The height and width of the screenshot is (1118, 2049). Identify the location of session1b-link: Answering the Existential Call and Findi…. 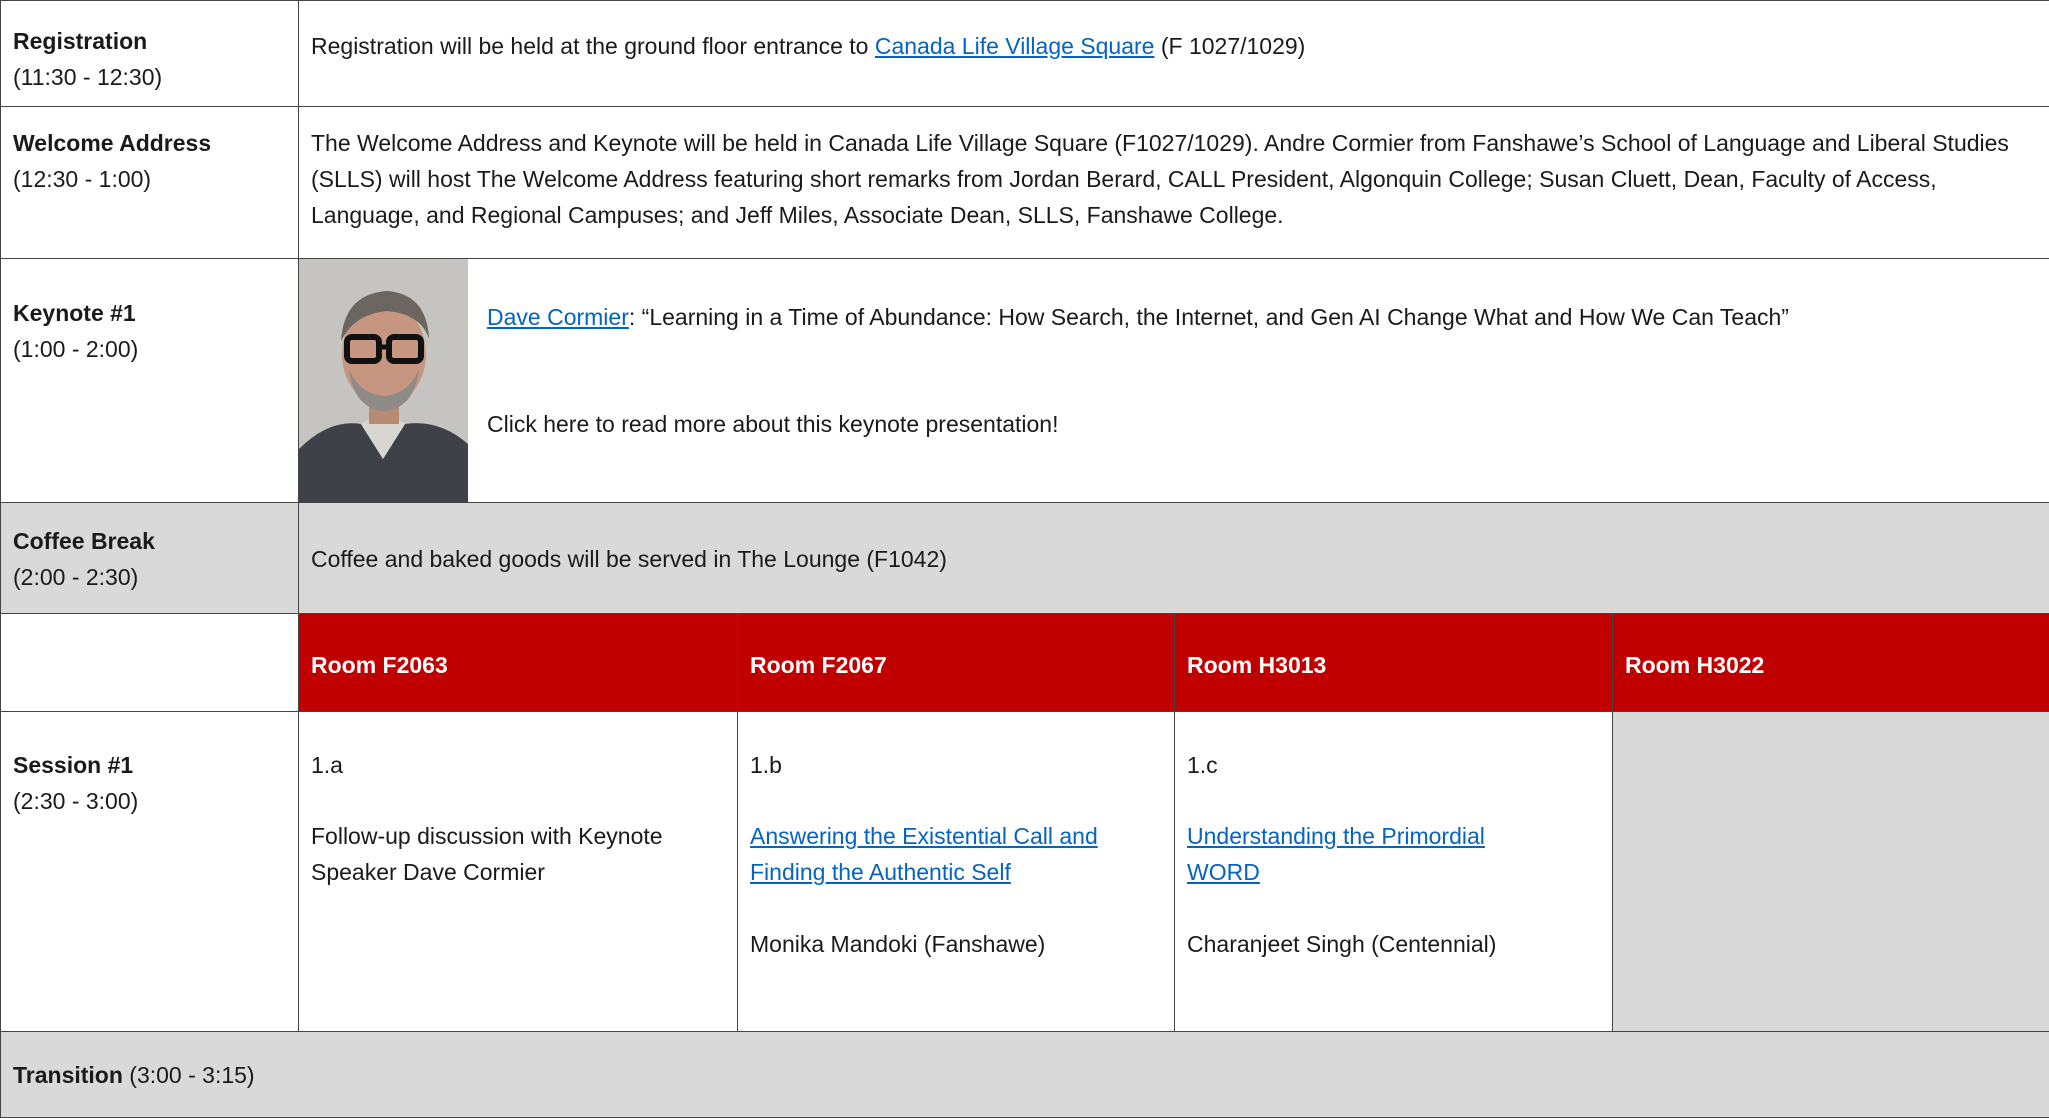
(956, 854).